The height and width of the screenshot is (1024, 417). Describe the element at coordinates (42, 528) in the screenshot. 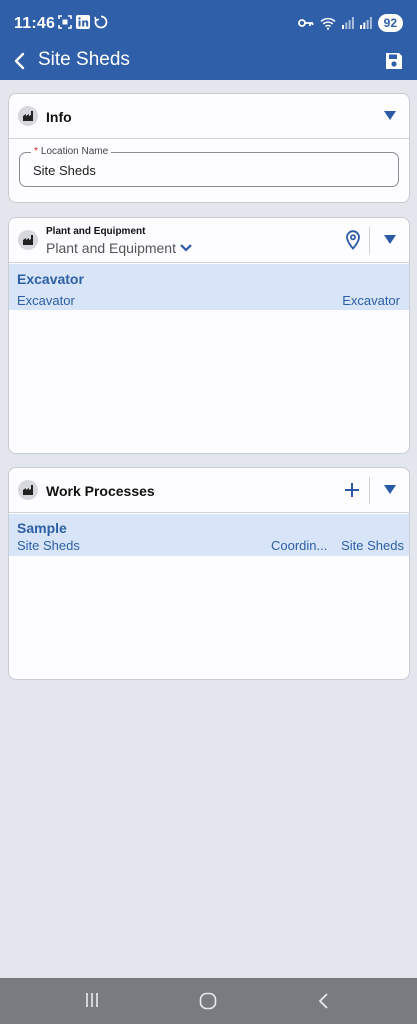

I see `list-item-title: Sample` at that location.